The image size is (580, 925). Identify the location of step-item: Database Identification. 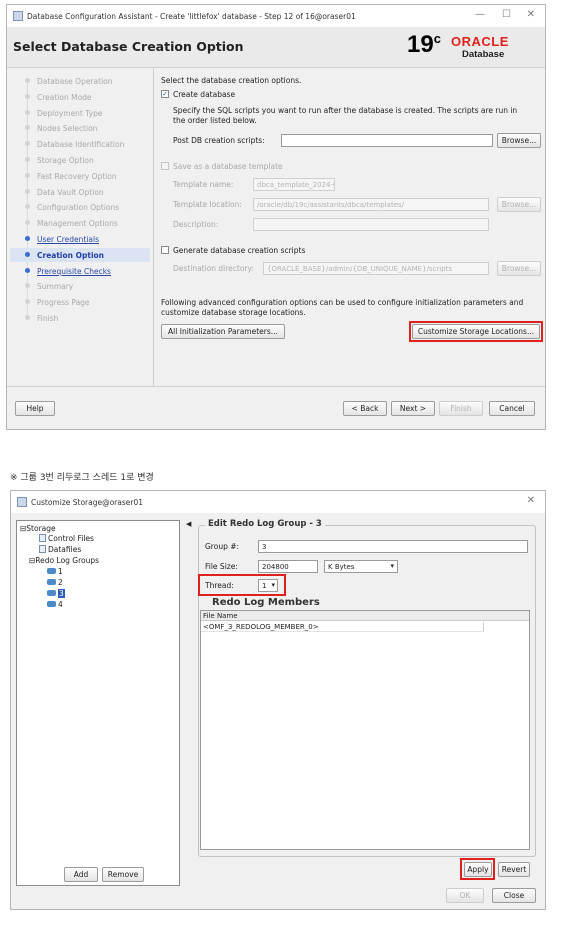
(81, 145).